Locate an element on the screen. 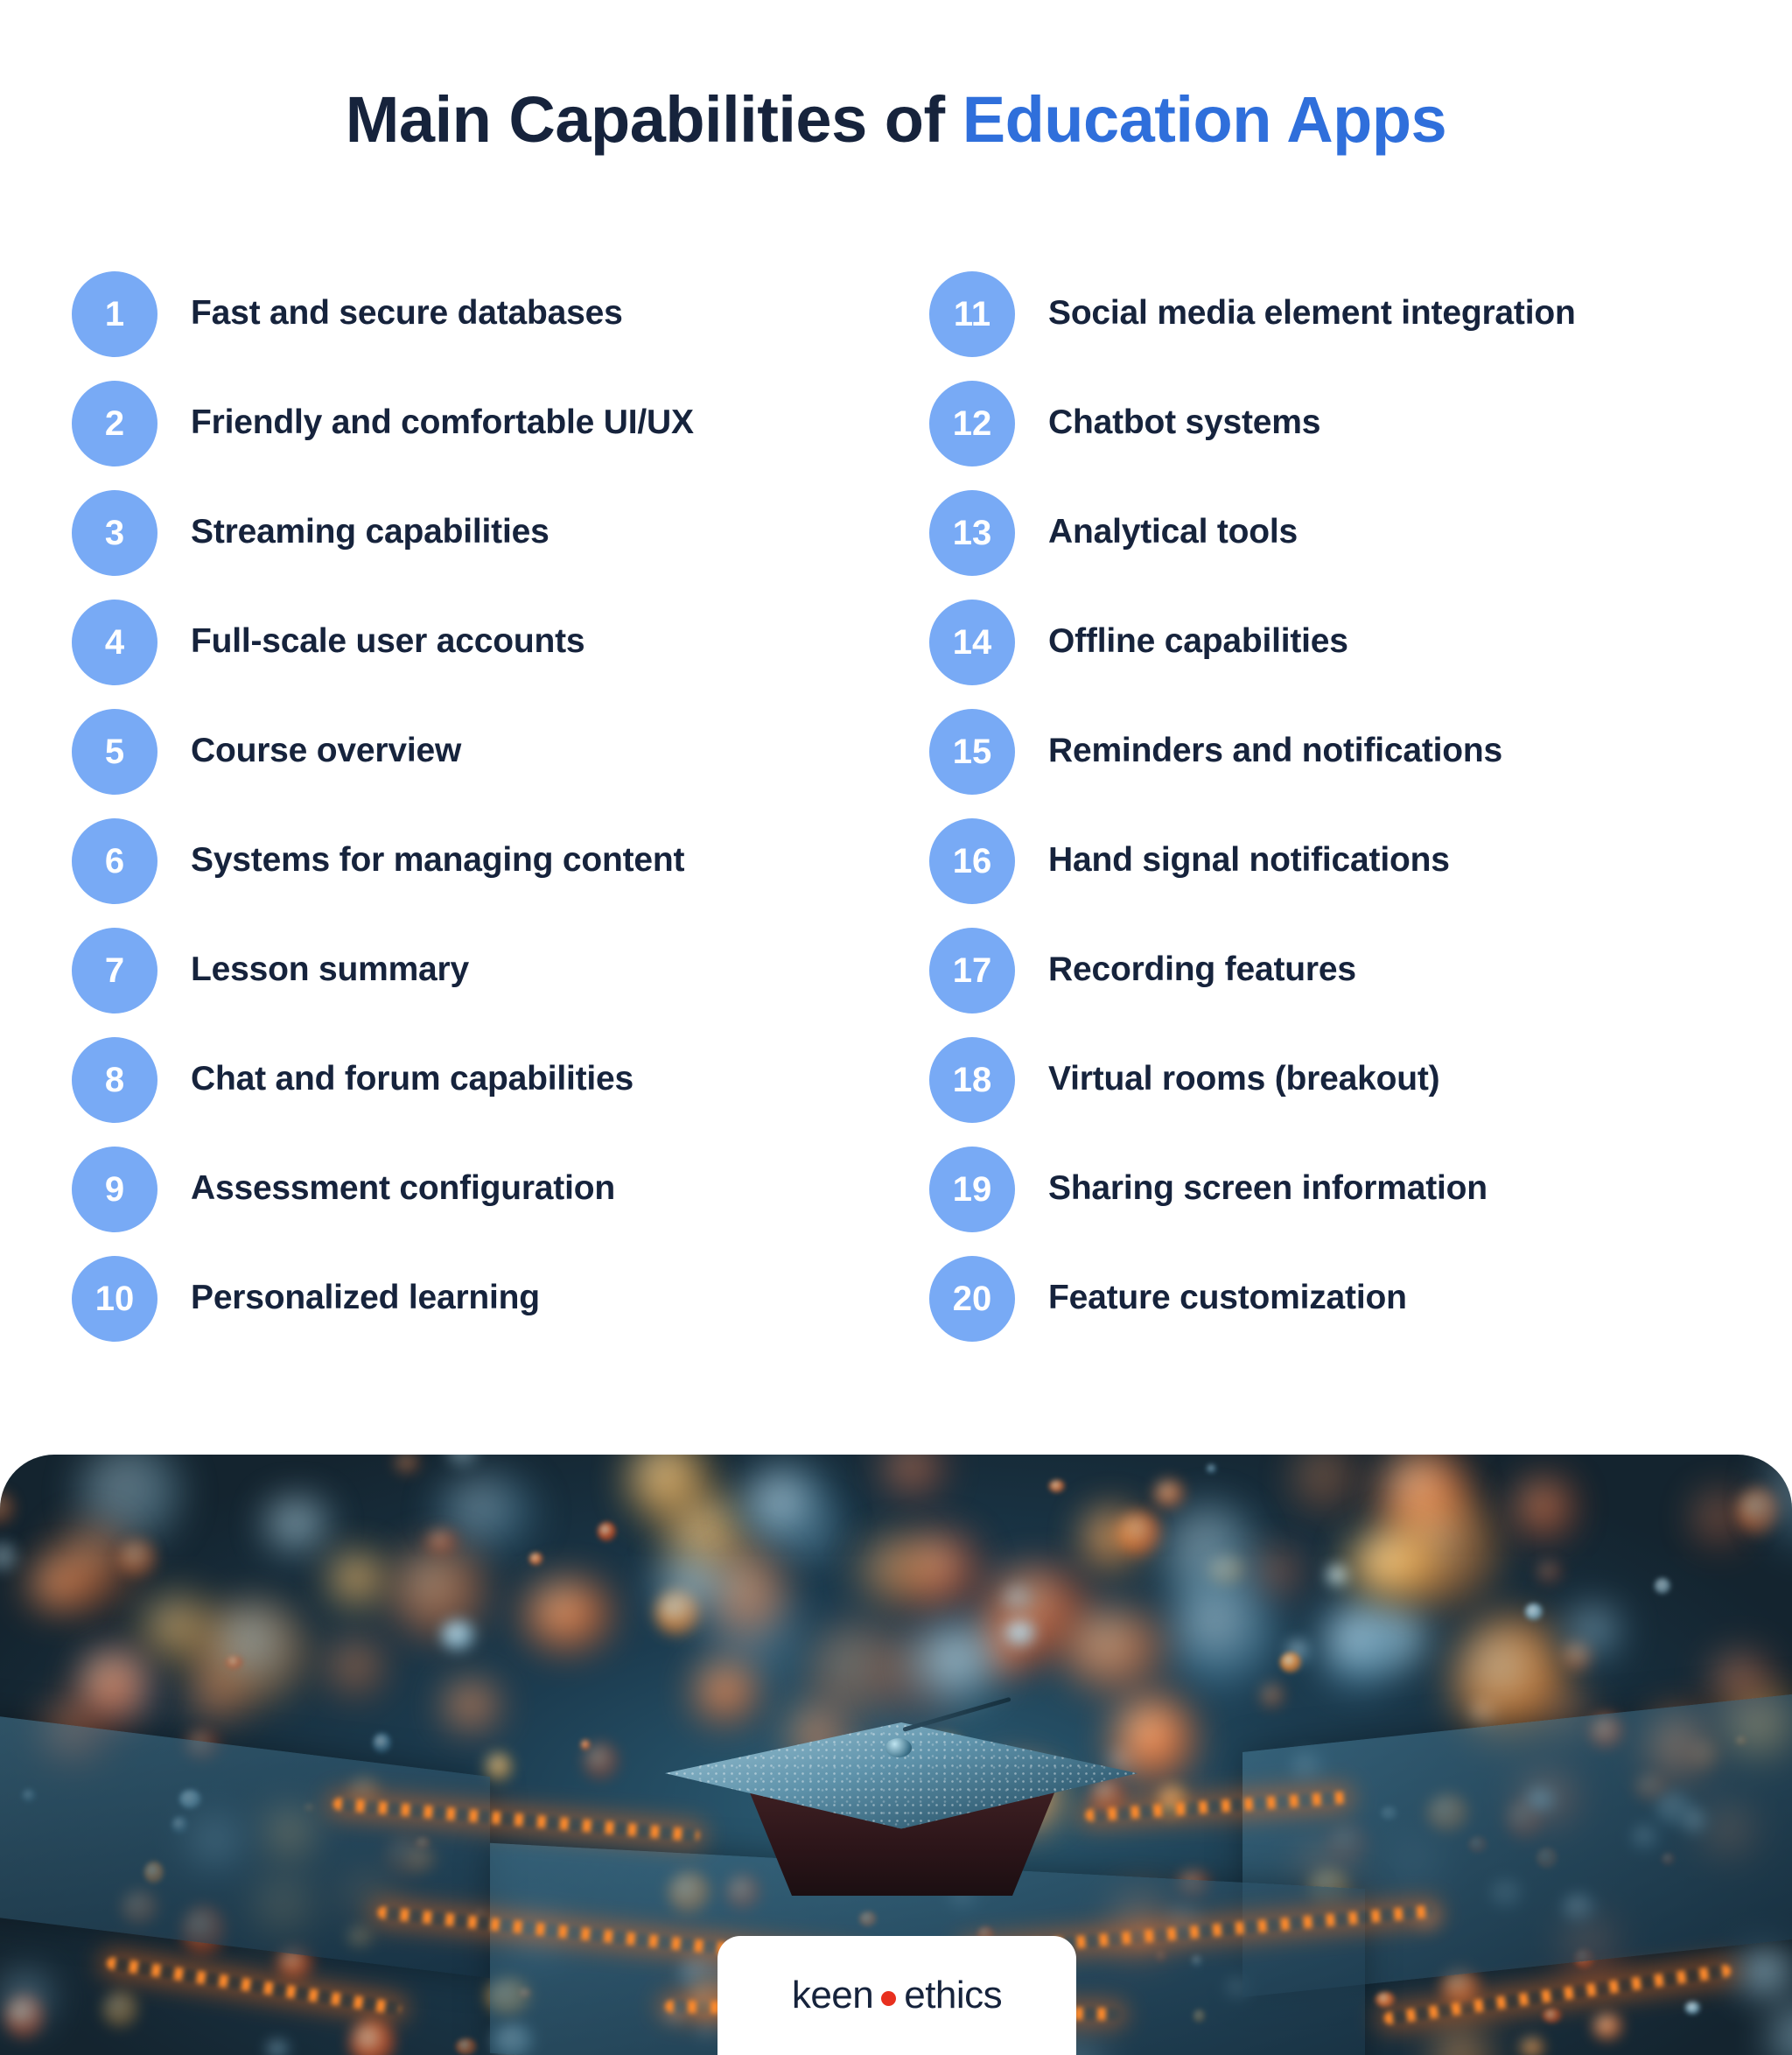 The image size is (1792, 2055). list-item: 1 Fast and secure databases is located at coordinates (465, 314).